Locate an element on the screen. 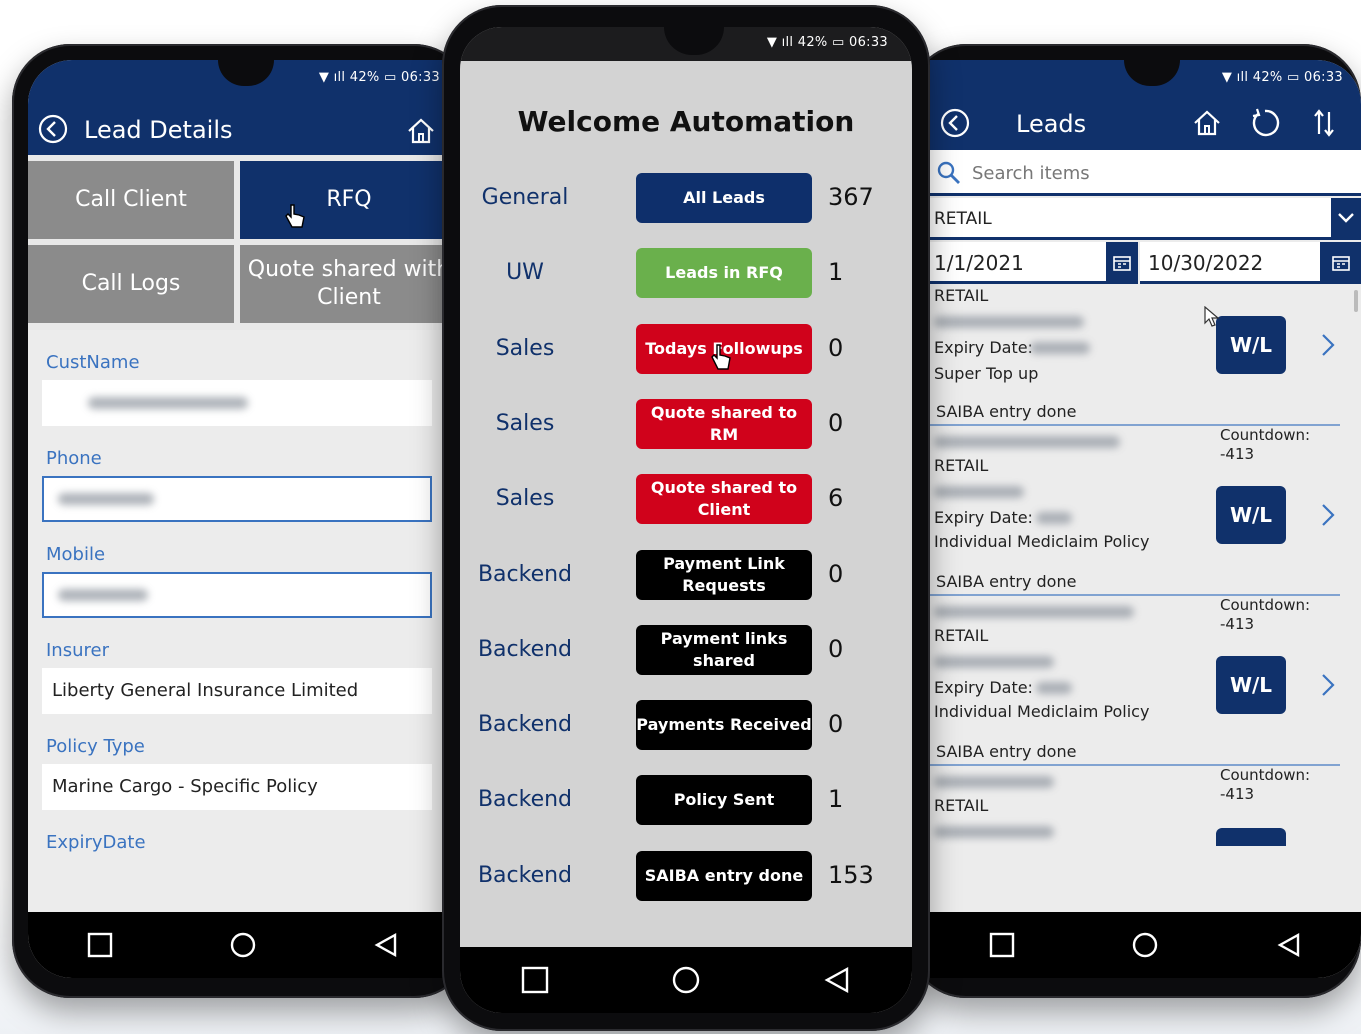  list-item: Countdown: -413 RETAIL is located at coordinates (1135, 806).